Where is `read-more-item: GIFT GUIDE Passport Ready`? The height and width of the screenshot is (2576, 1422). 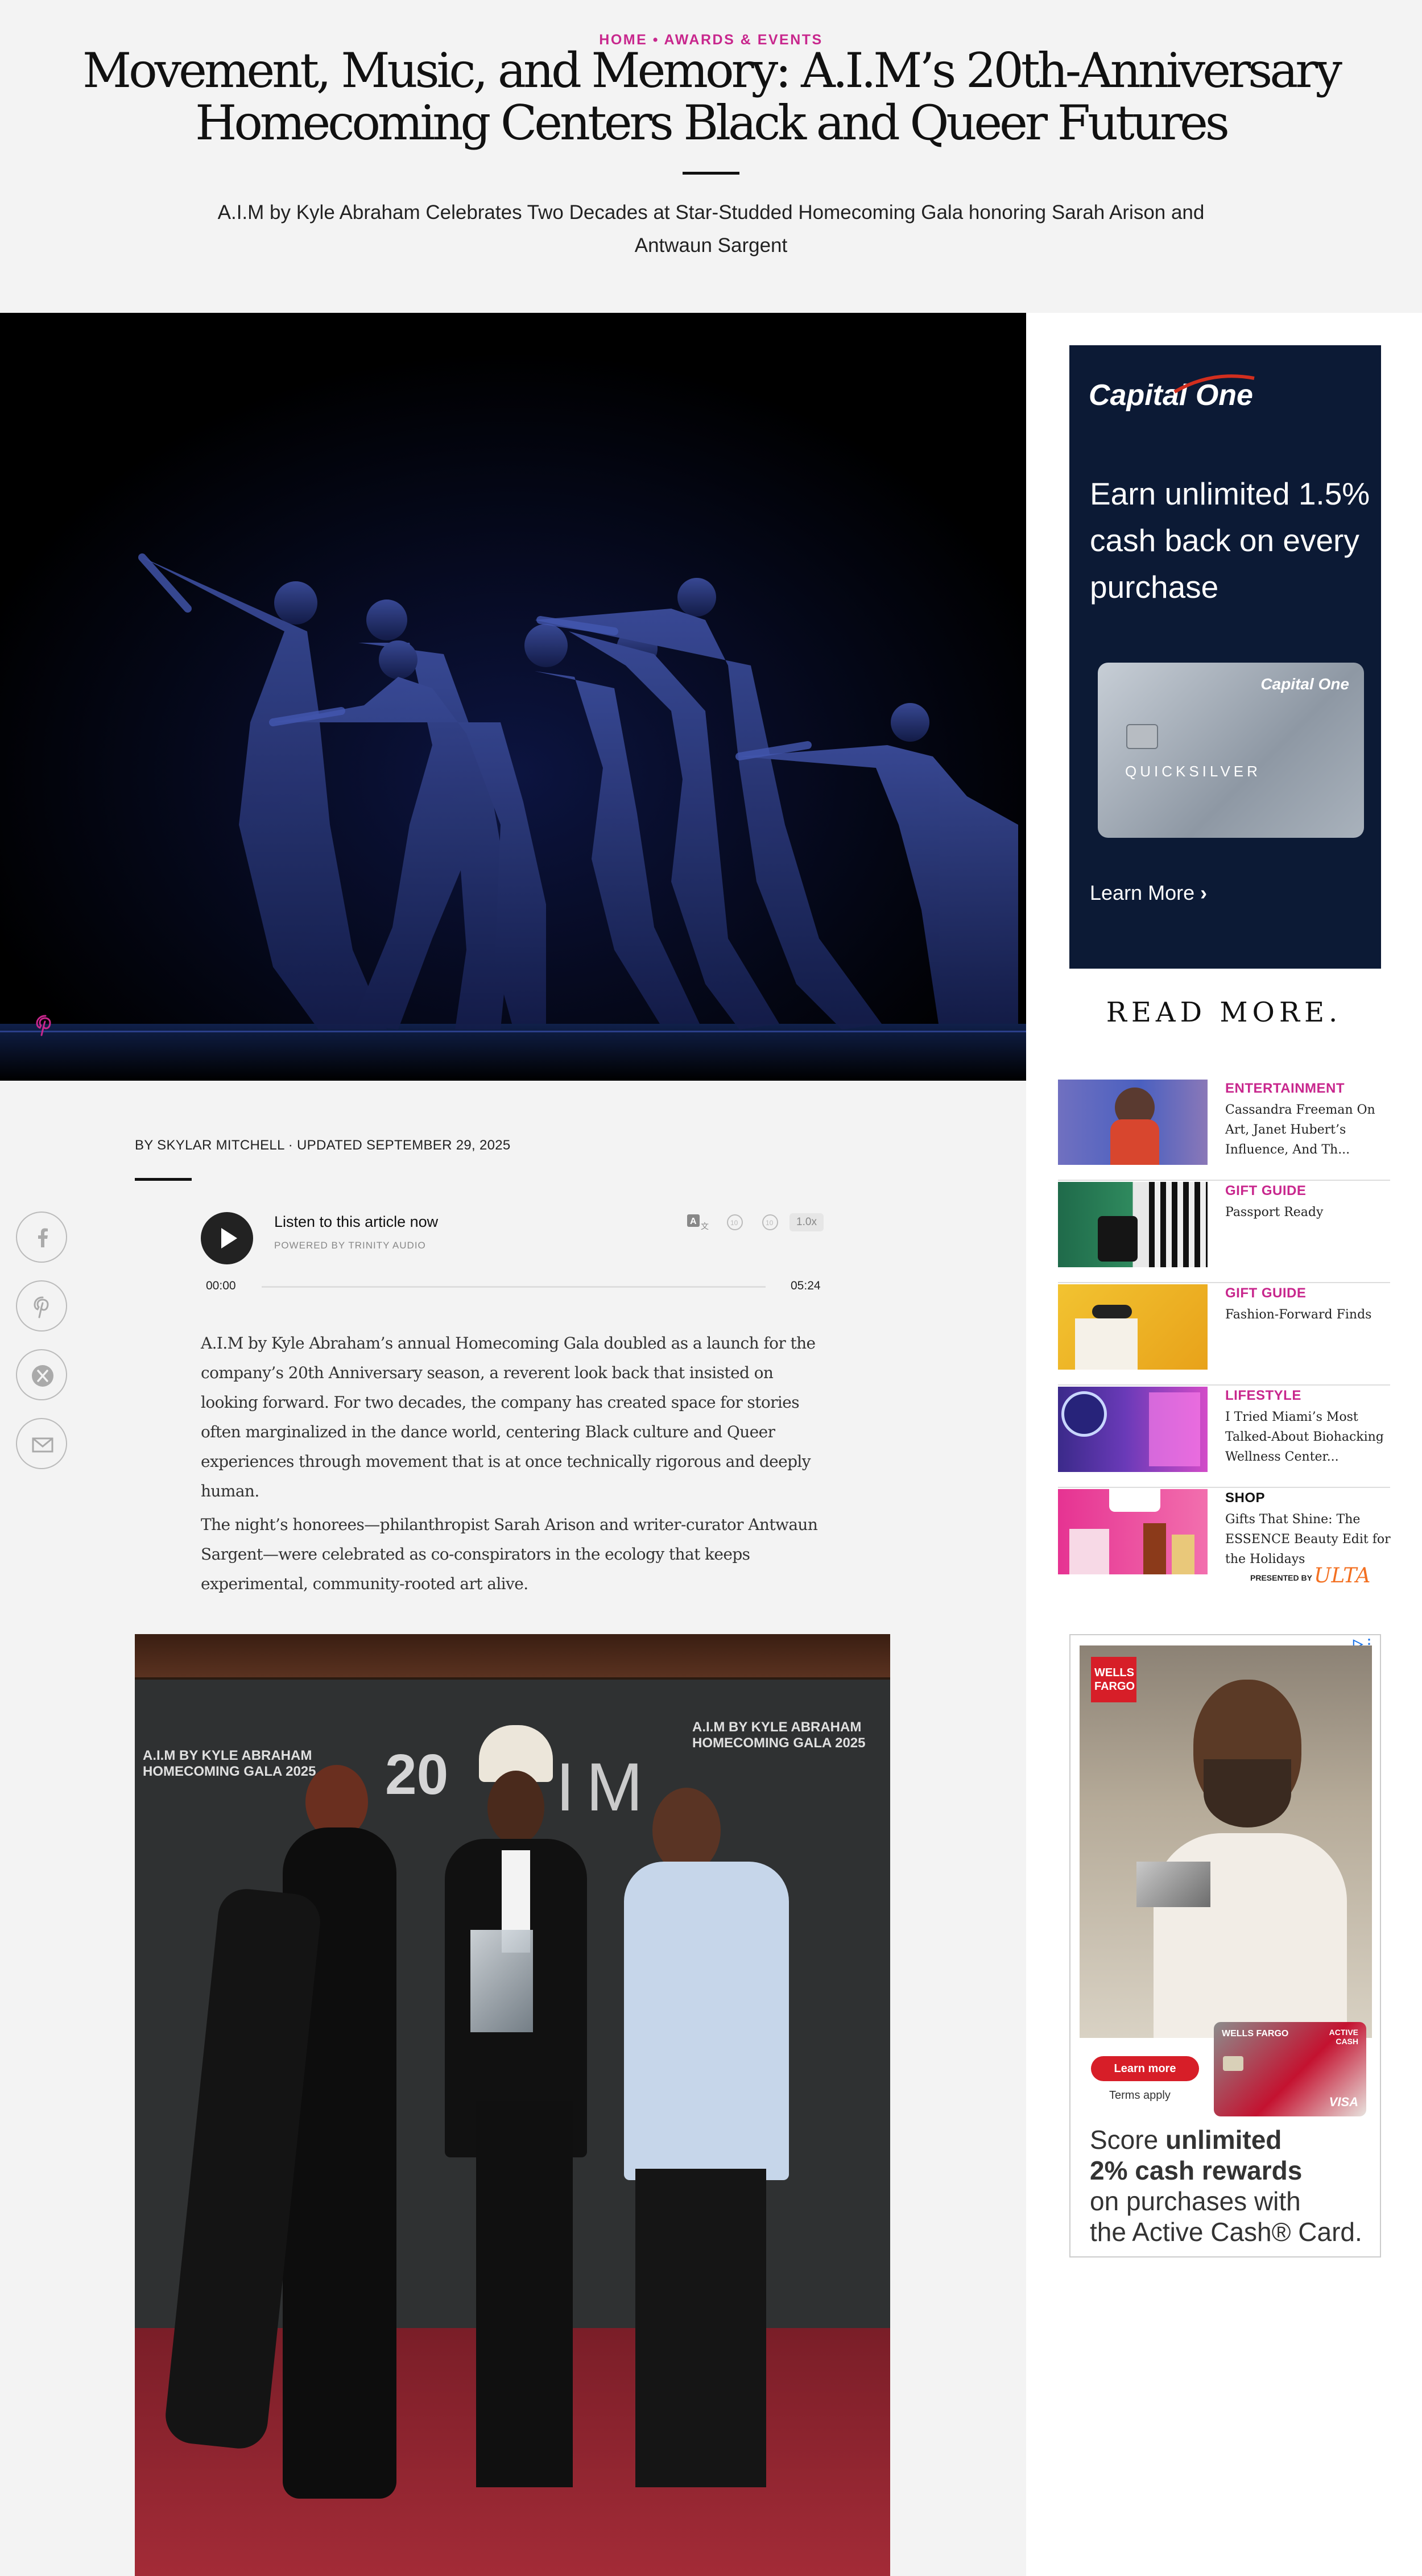
read-more-item: GIFT GUIDE Passport Ready is located at coordinates (1224, 1232).